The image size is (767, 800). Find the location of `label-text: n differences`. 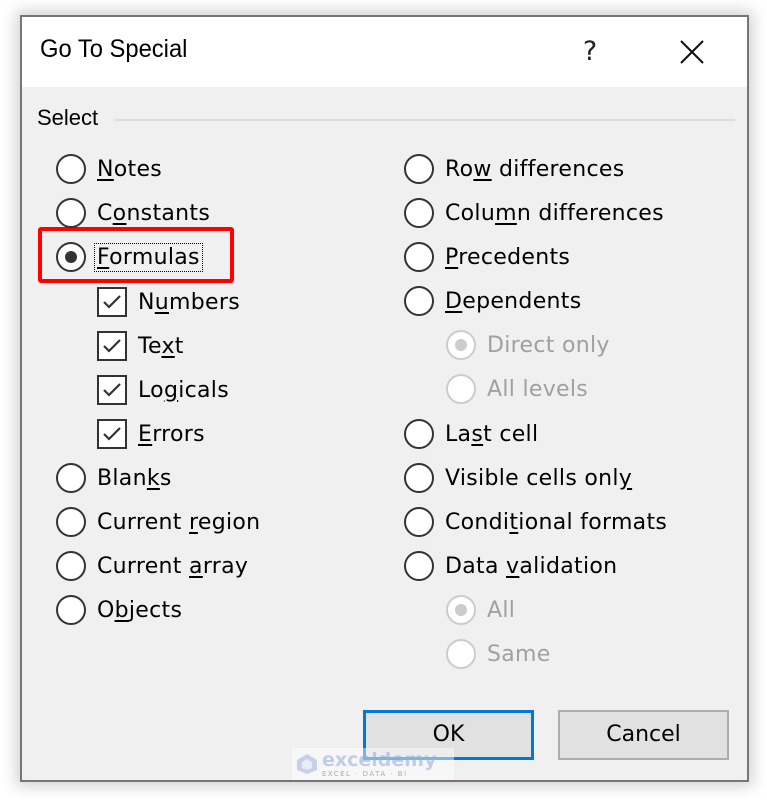

label-text: n differences is located at coordinates (590, 213).